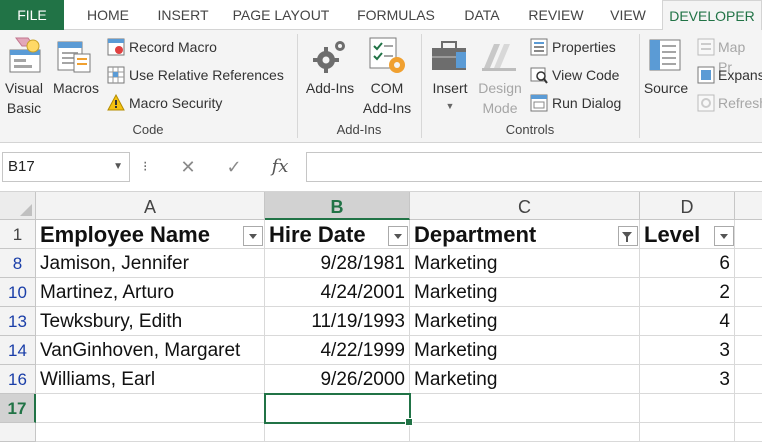  What do you see at coordinates (586, 75) in the screenshot?
I see `view-code-label: View Code` at bounding box center [586, 75].